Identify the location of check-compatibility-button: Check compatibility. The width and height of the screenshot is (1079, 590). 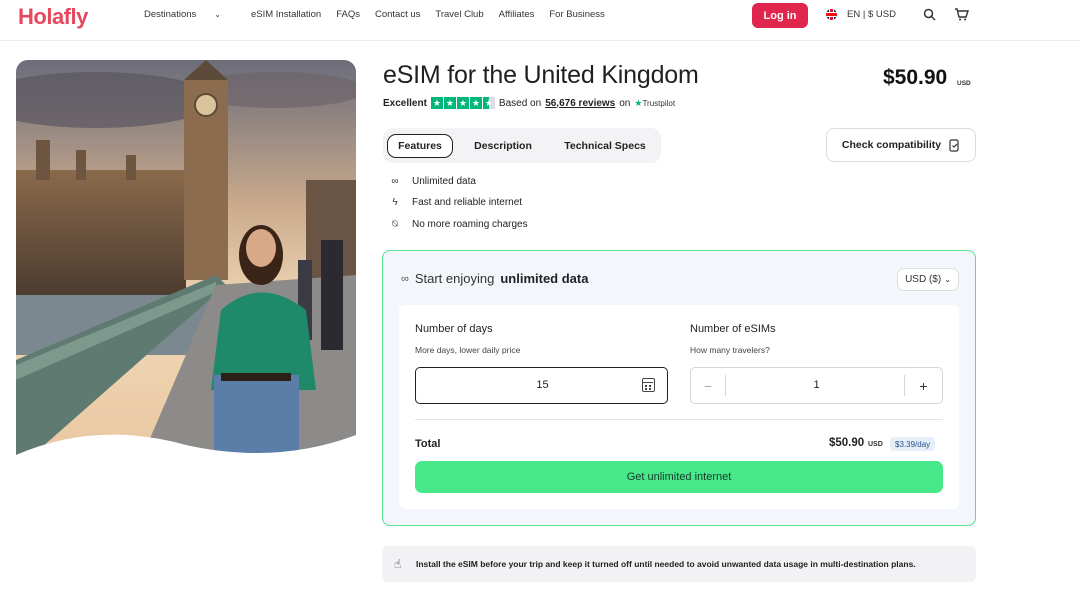
(901, 145).